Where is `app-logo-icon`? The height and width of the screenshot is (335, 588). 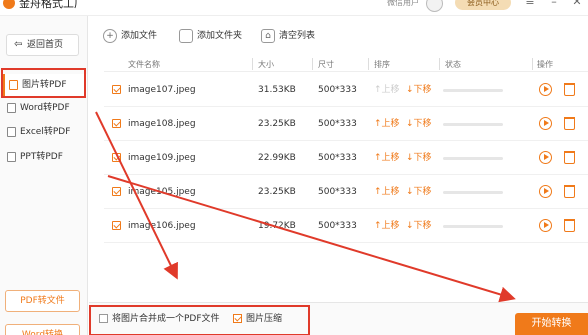
app-logo-icon is located at coordinates (9, 4).